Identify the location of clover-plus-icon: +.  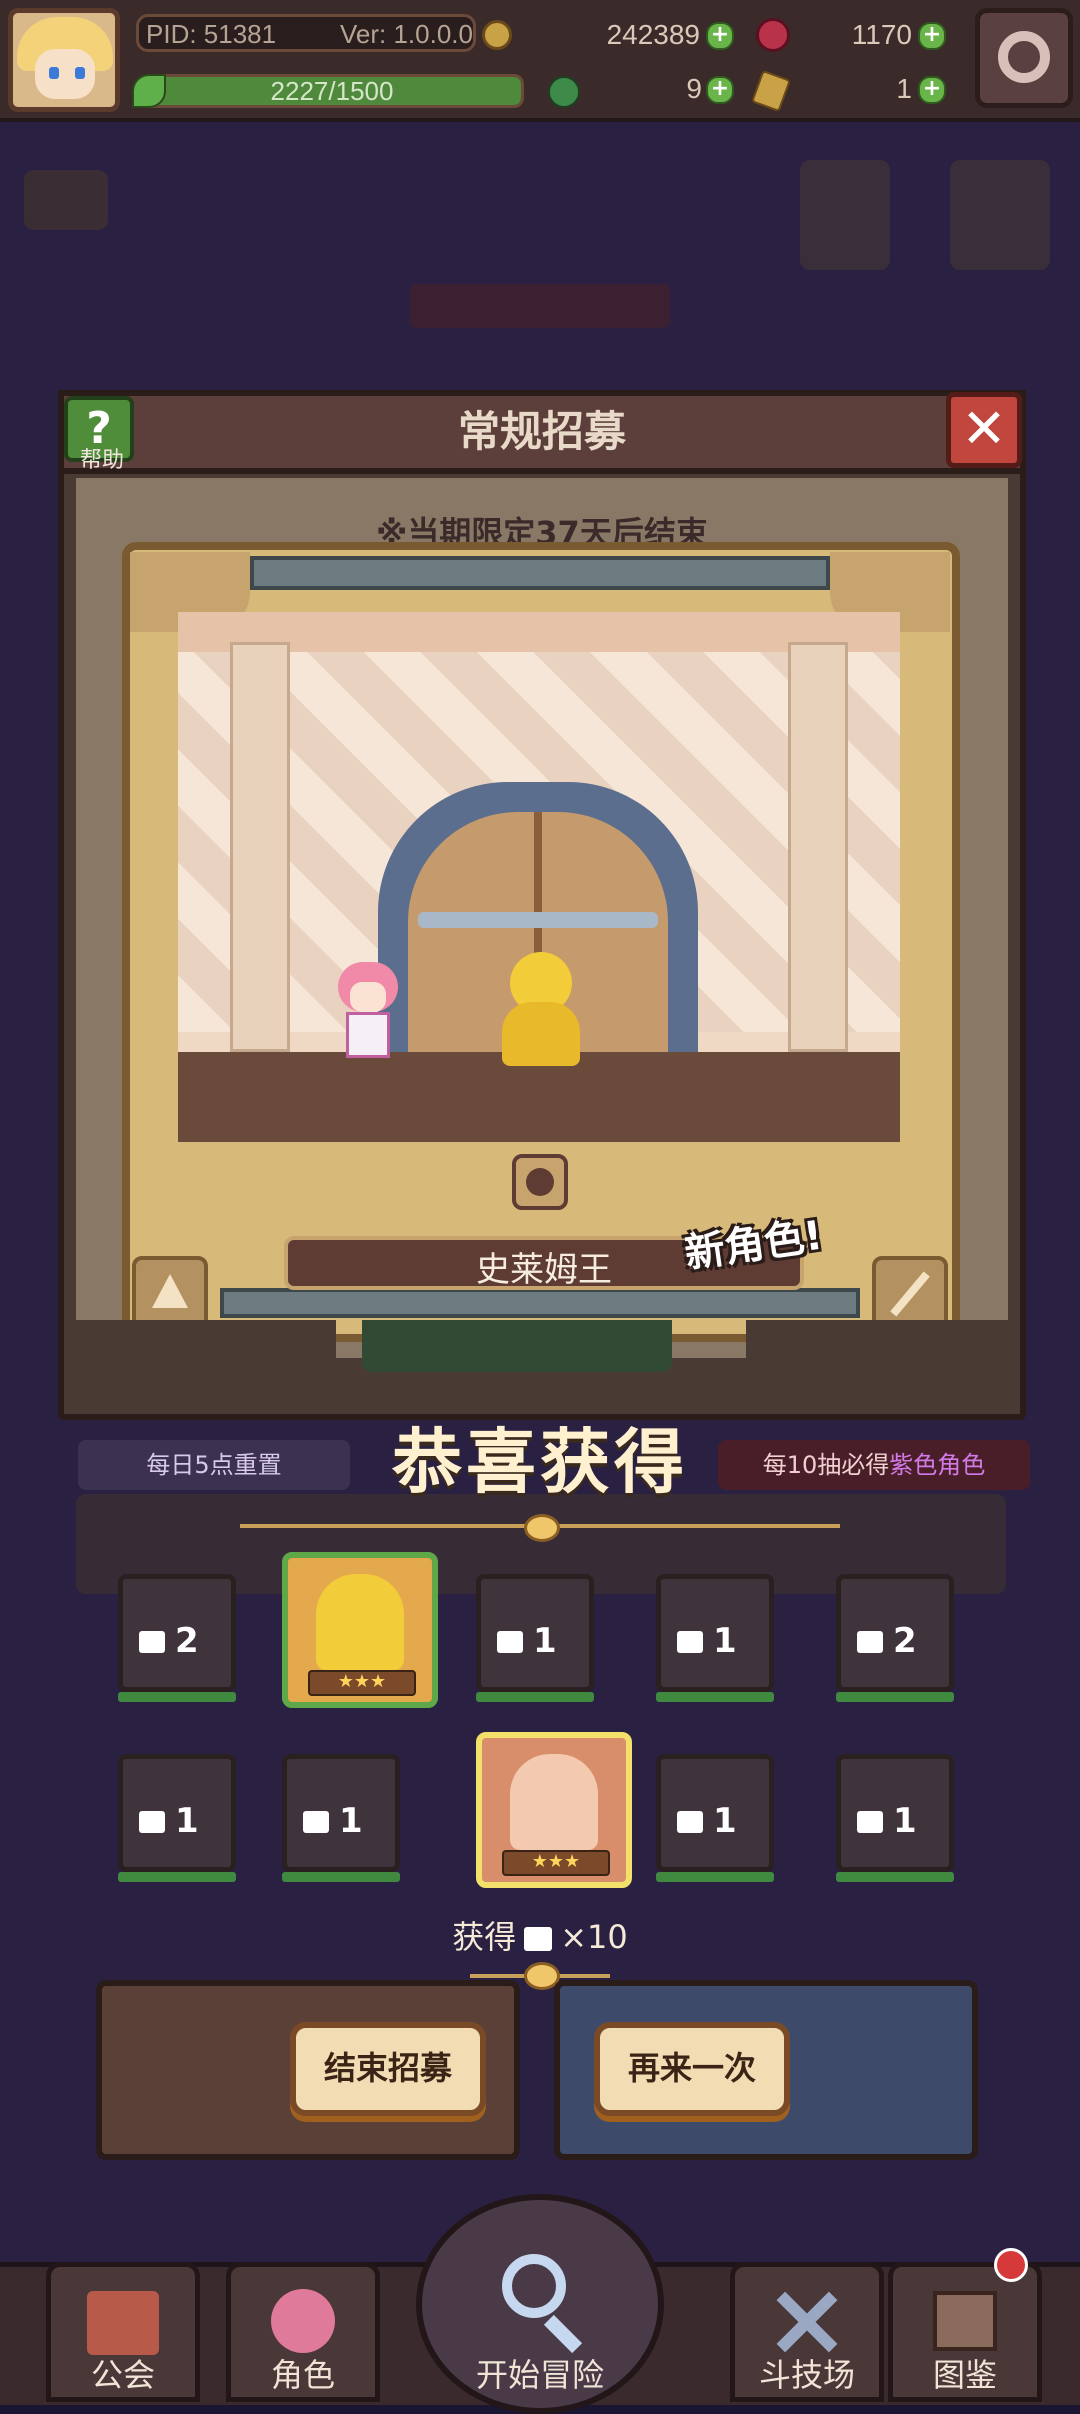
(720, 90).